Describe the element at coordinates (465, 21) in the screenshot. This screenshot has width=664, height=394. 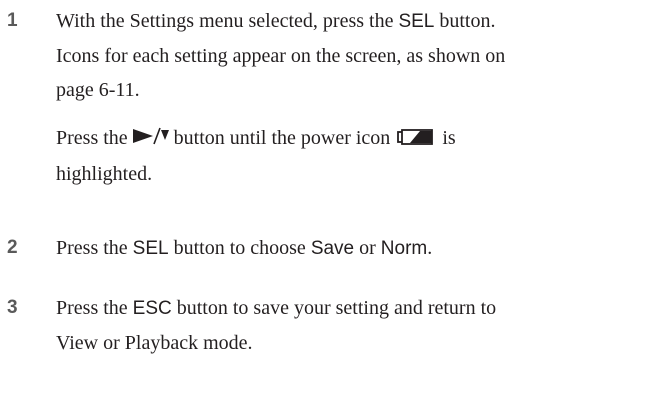
I see `step-1-text-post: button.` at that location.